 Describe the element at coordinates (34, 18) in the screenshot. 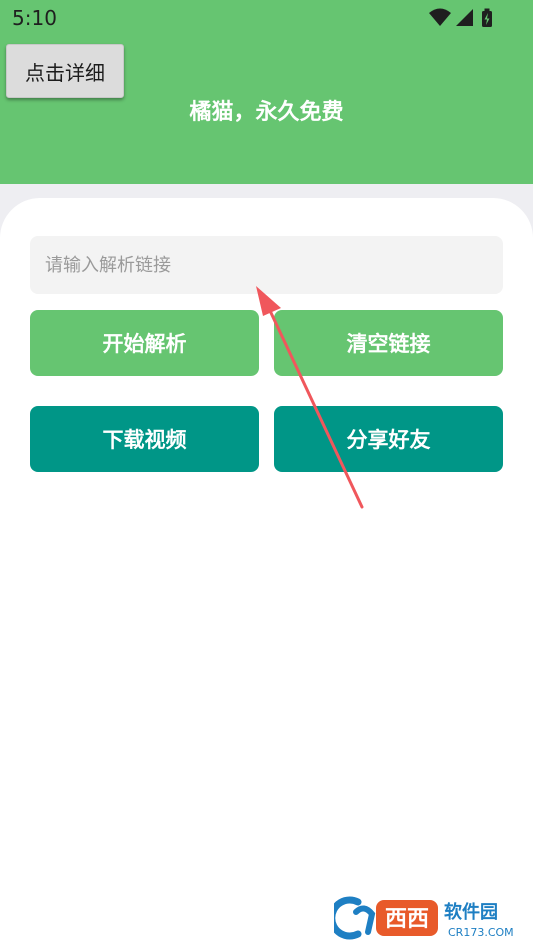

I see `status-time: 5:10` at that location.